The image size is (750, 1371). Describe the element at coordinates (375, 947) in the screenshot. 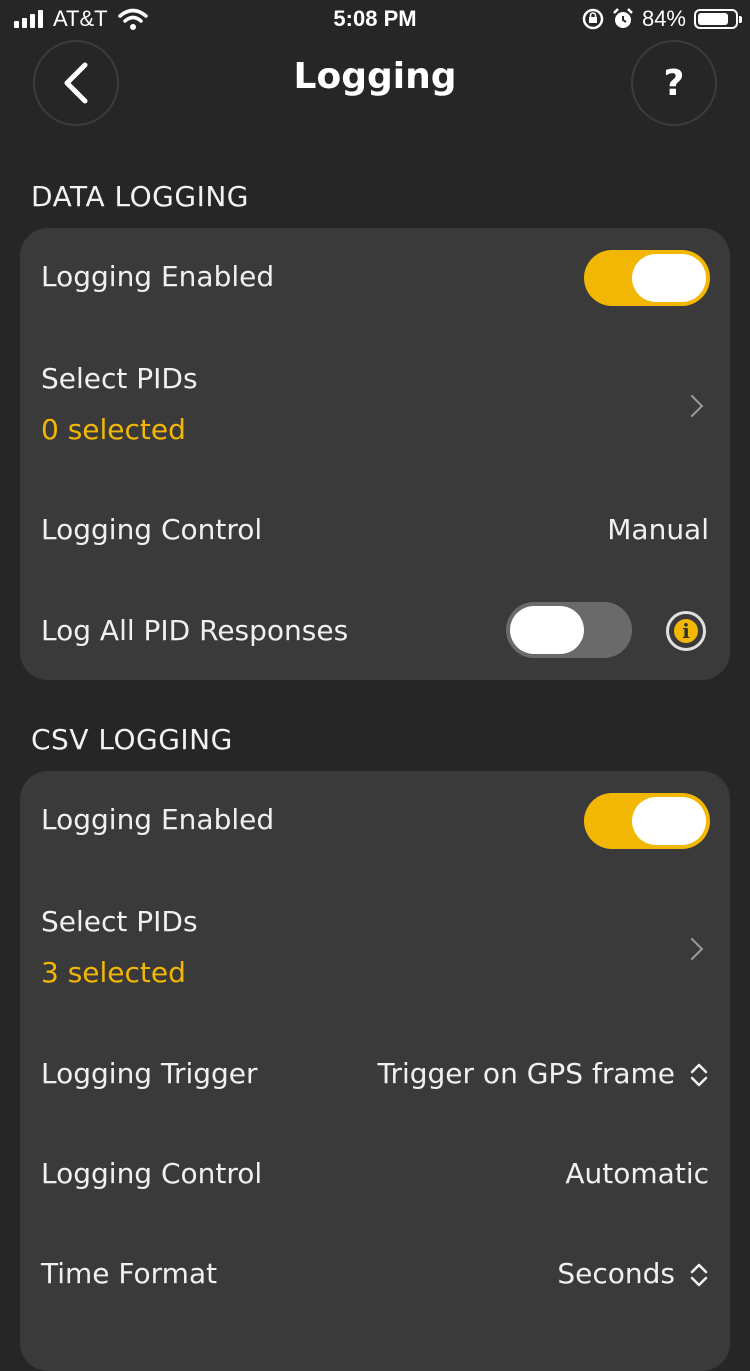

I see `csv-select-pids-row: Select PIDs 3 selected` at that location.